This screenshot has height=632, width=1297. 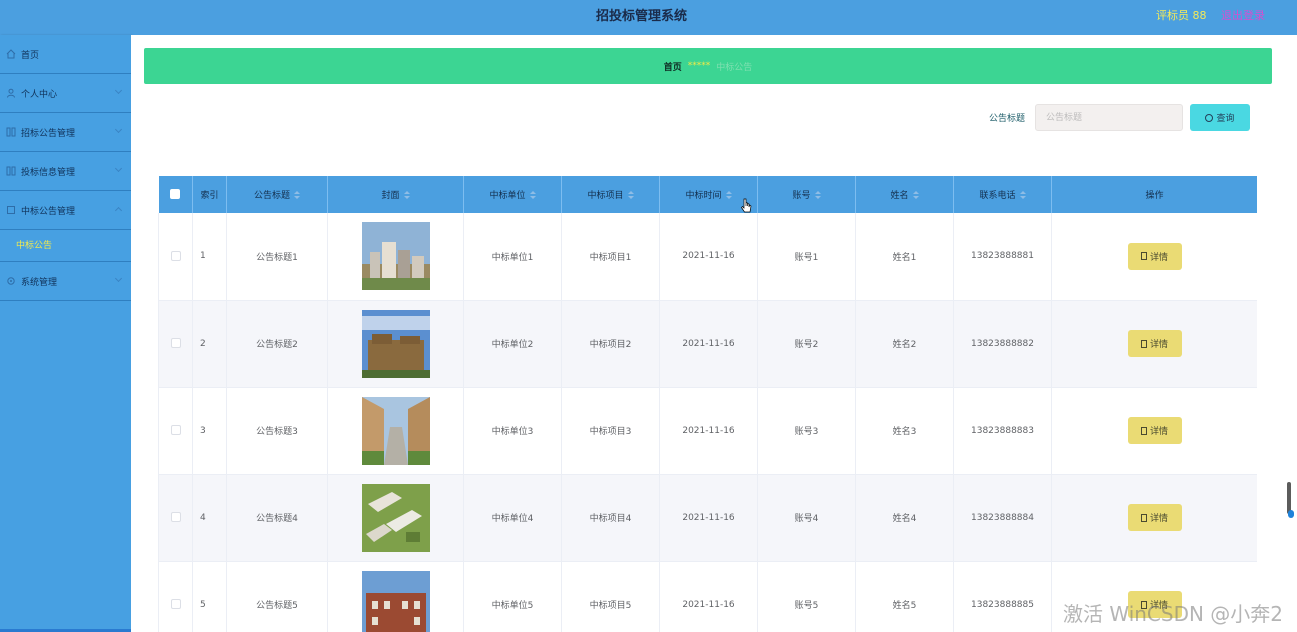 What do you see at coordinates (512, 431) in the screenshot?
I see `row-unit: 中标单位3` at bounding box center [512, 431].